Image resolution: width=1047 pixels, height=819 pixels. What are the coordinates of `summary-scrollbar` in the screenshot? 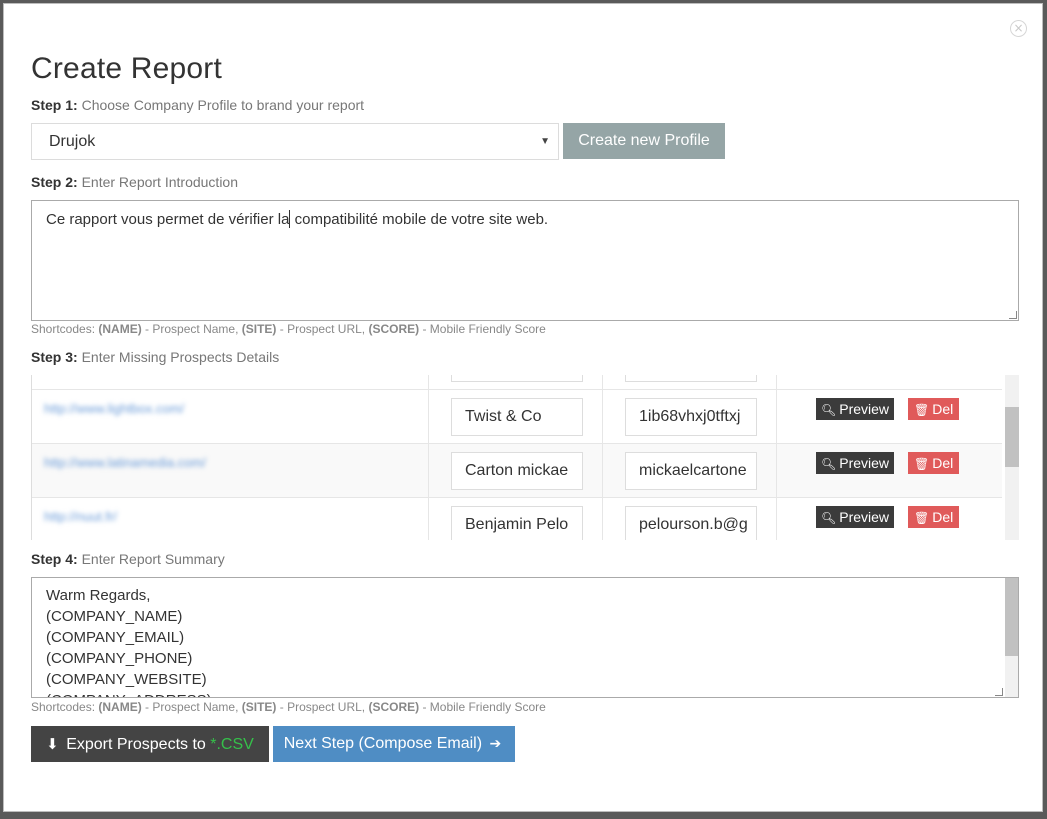 It's located at (1011, 637).